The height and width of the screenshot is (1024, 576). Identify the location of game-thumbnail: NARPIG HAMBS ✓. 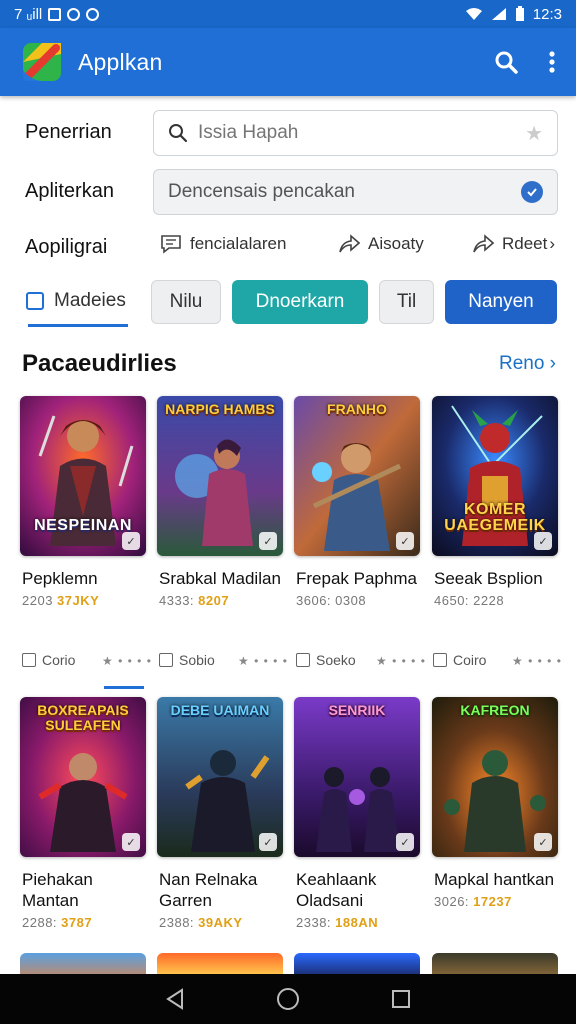
(220, 476).